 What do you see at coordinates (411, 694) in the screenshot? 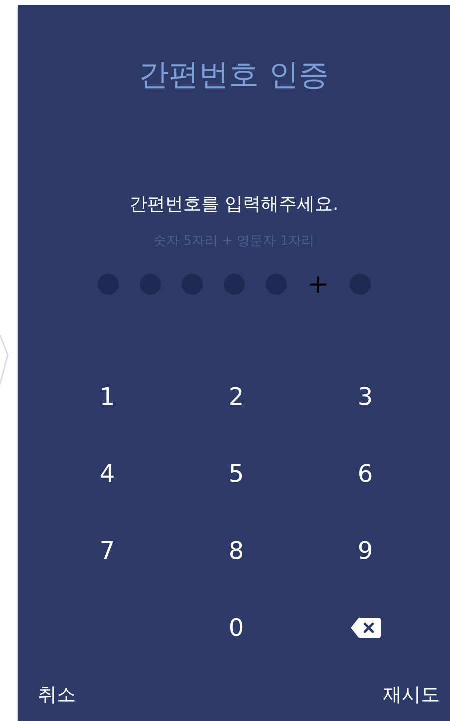
I see `retry-button: 재시도` at bounding box center [411, 694].